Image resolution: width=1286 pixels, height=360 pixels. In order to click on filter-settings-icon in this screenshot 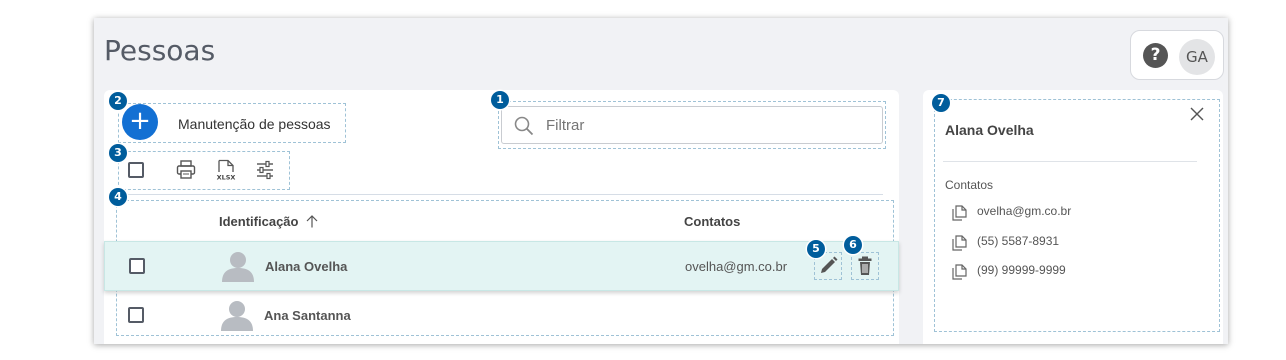, I will do `click(265, 170)`.